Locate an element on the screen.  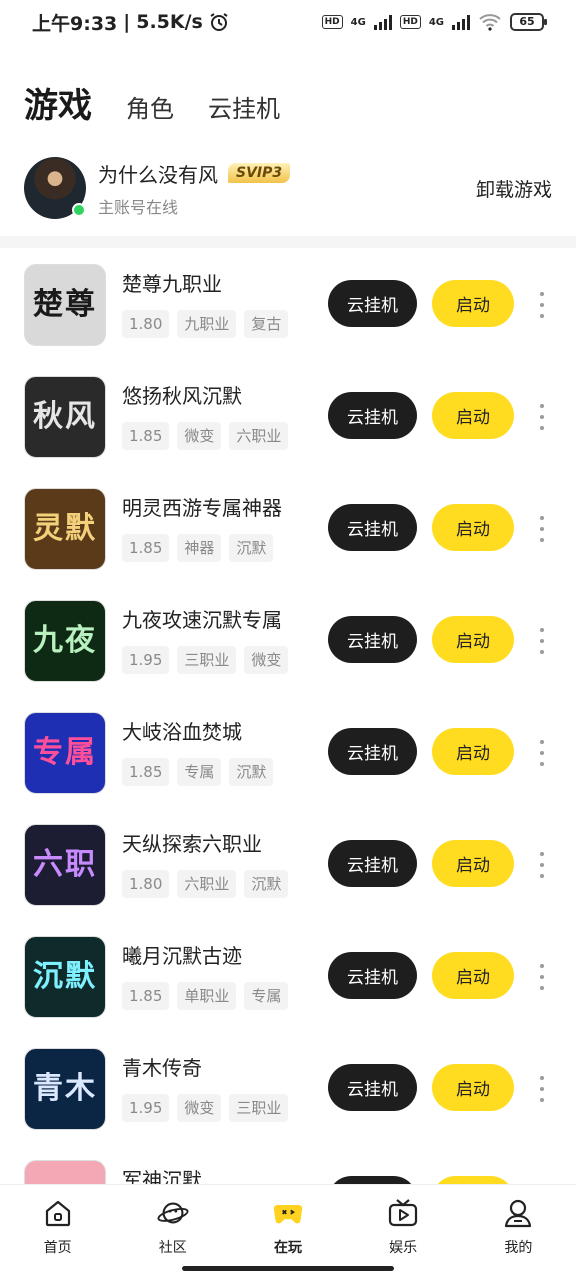
game-tags: 1.85 神器 沉默 is located at coordinates (198, 548).